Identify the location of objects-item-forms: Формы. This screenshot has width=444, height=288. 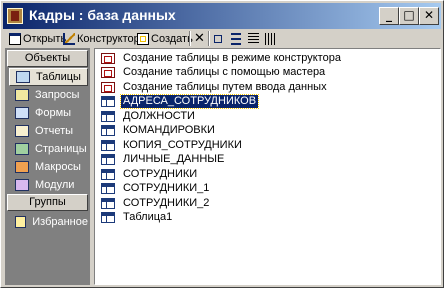
(48, 113).